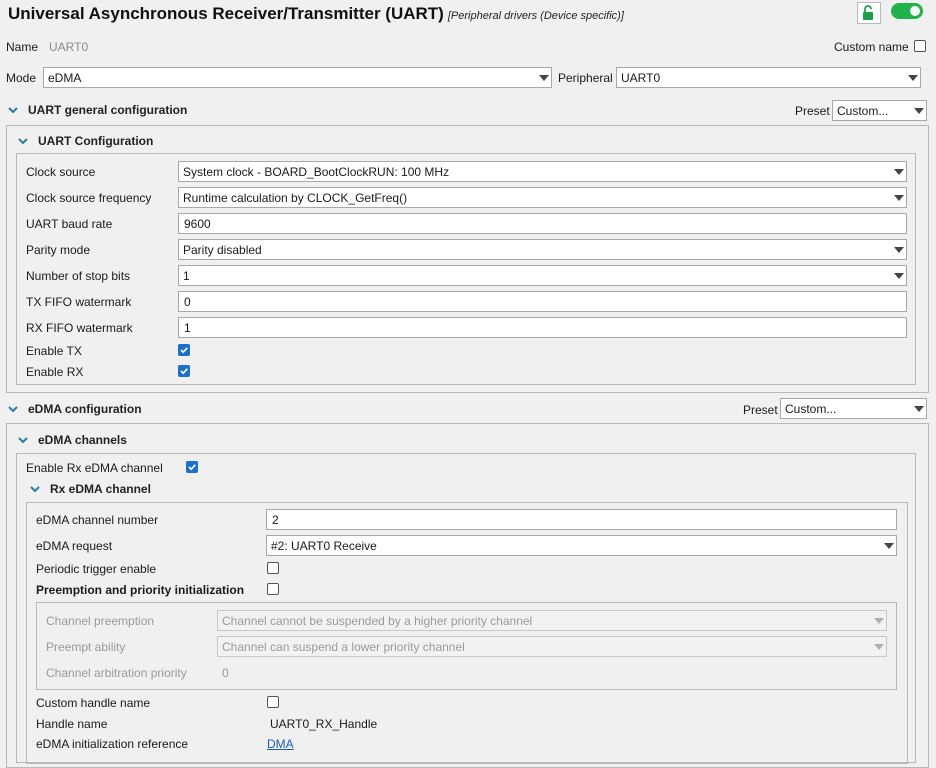 This screenshot has width=936, height=768. Describe the element at coordinates (760, 410) in the screenshot. I see `edma-preset-label: Preset` at that location.